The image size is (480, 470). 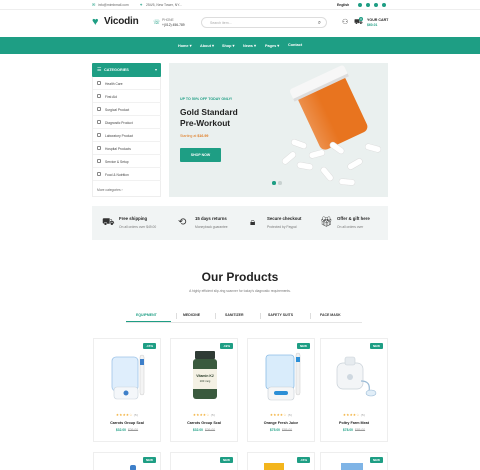 What do you see at coordinates (272, 45) in the screenshot?
I see `nav-item-pages: Pages ▾` at bounding box center [272, 45].